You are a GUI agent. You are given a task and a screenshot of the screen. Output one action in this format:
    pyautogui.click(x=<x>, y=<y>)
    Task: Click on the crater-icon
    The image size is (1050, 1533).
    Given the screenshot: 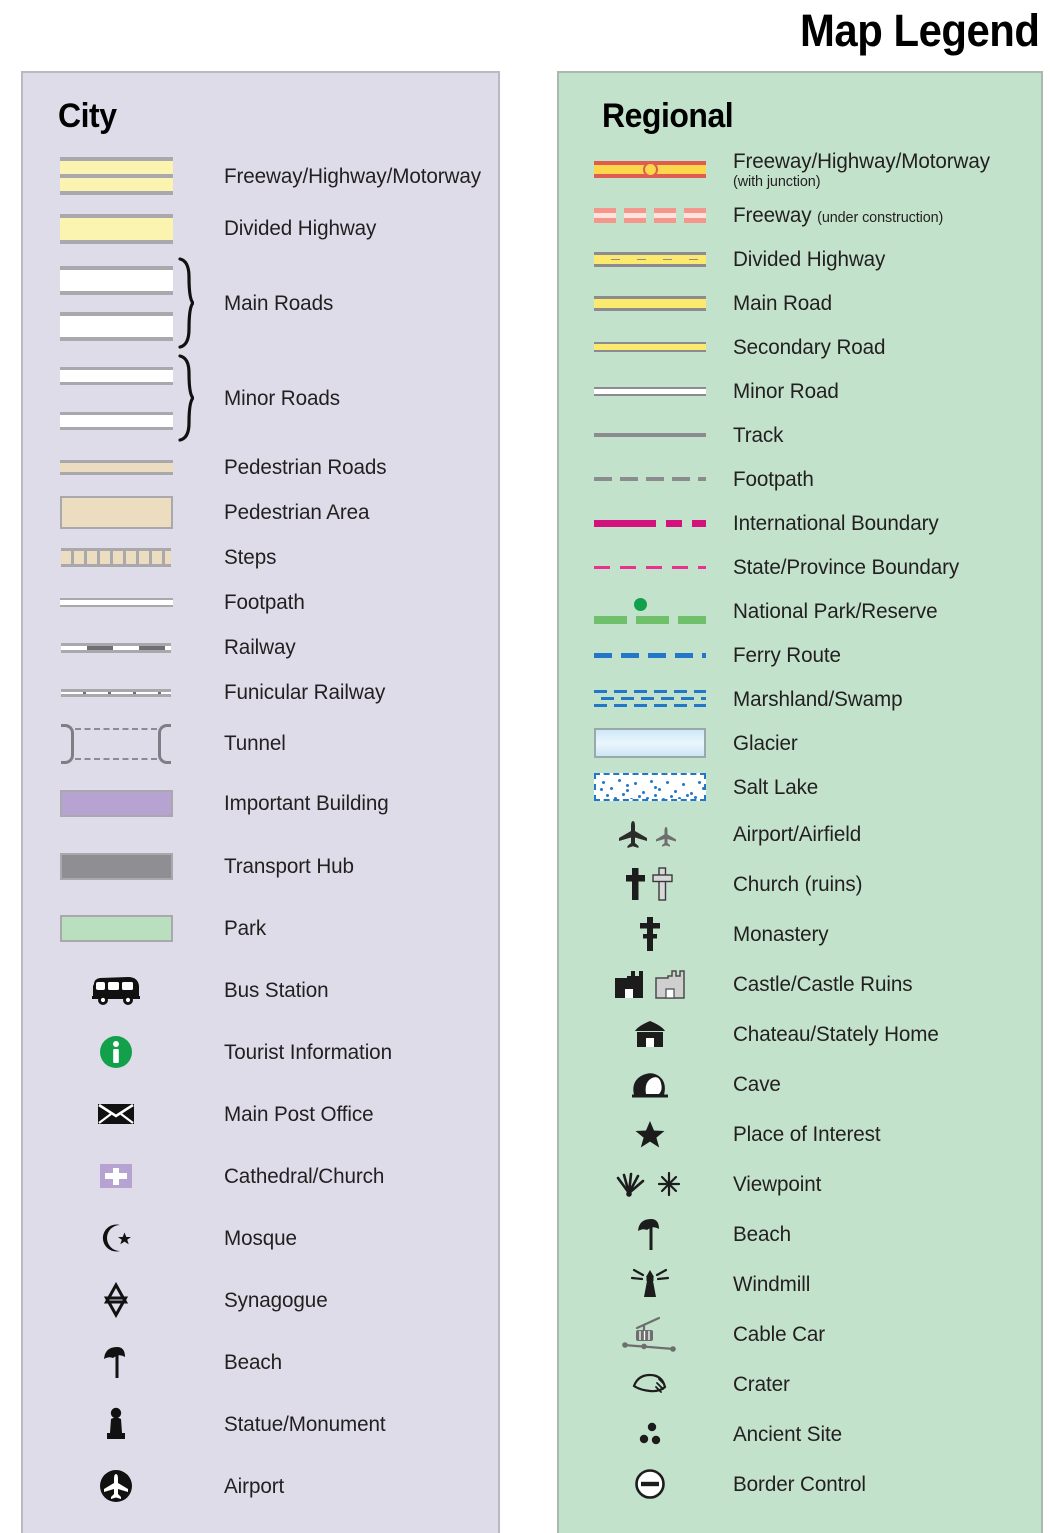 What is the action you would take?
    pyautogui.click(x=650, y=1384)
    